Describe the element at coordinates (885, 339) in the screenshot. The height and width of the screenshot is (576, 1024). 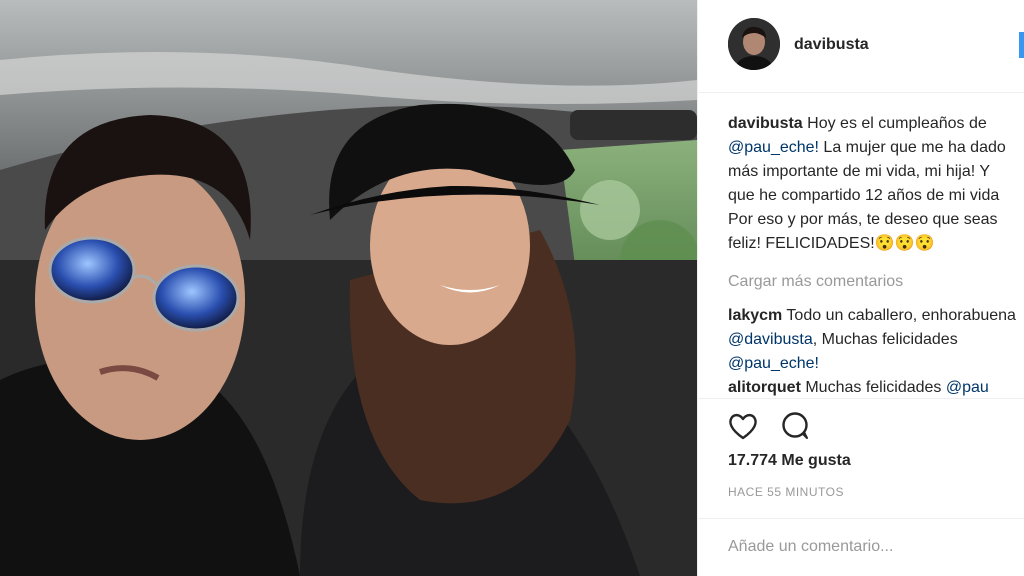
I see `comment-text: , Muchas felicidades` at that location.